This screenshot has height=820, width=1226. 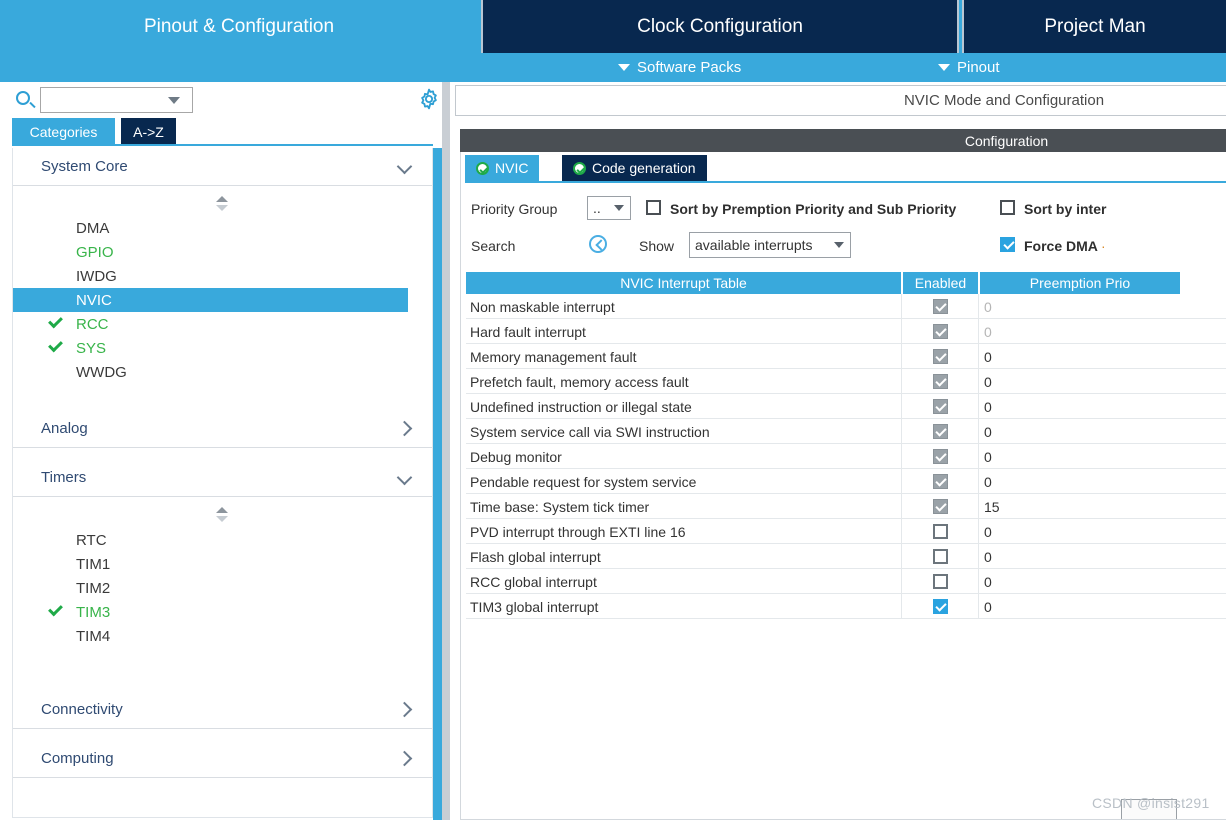 What do you see at coordinates (846, 481) in the screenshot?
I see `table-row: Pendable request for system service 0` at bounding box center [846, 481].